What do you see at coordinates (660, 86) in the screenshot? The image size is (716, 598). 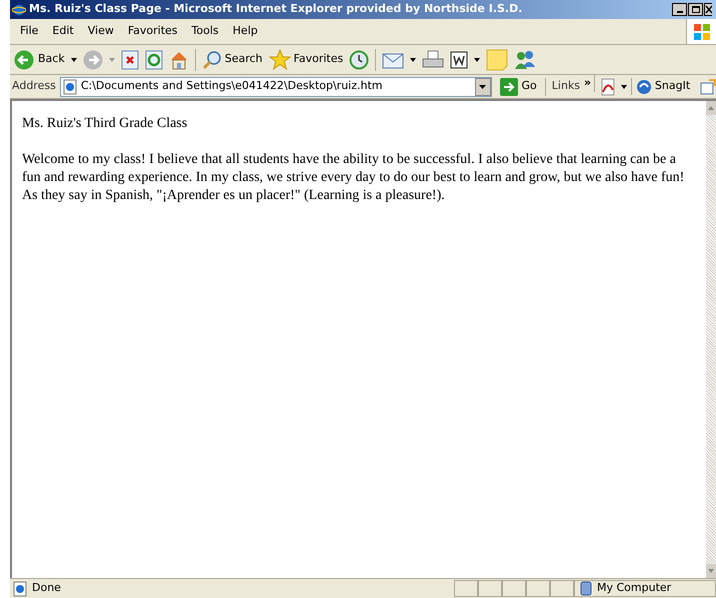 I see `snagit-button: SnagIt` at bounding box center [660, 86].